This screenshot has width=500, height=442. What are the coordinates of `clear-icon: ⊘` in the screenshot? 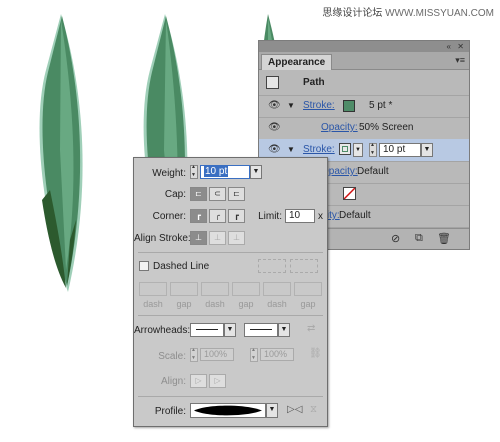 It's located at (395, 238).